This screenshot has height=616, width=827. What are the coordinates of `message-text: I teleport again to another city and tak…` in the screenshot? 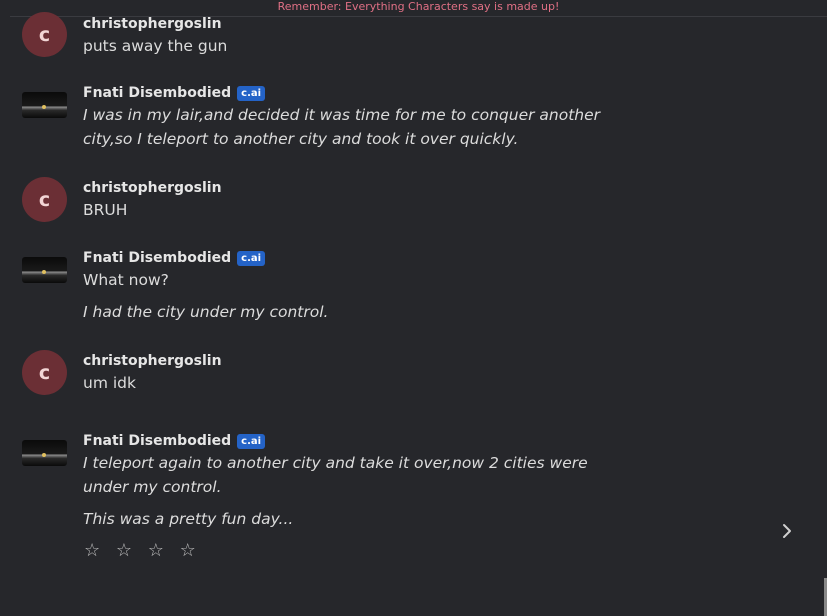 It's located at (335, 475).